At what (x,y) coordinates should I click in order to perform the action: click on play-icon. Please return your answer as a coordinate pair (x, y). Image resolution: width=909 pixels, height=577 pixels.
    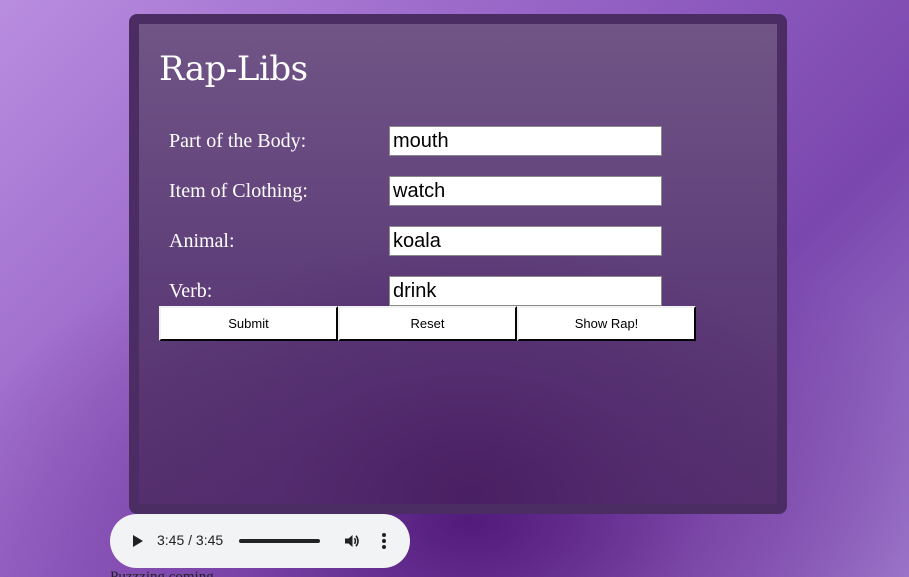
    Looking at the image, I should click on (138, 541).